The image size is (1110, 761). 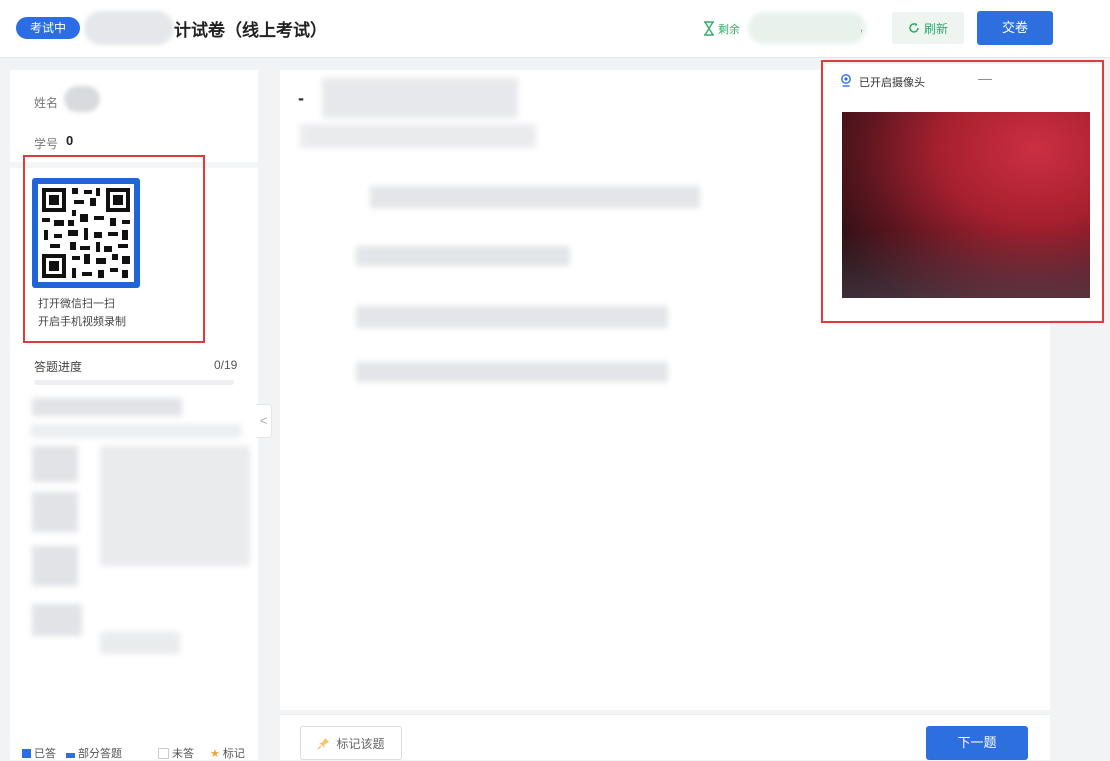 What do you see at coordinates (962, 191) in the screenshot?
I see `camera-highlight-frame` at bounding box center [962, 191].